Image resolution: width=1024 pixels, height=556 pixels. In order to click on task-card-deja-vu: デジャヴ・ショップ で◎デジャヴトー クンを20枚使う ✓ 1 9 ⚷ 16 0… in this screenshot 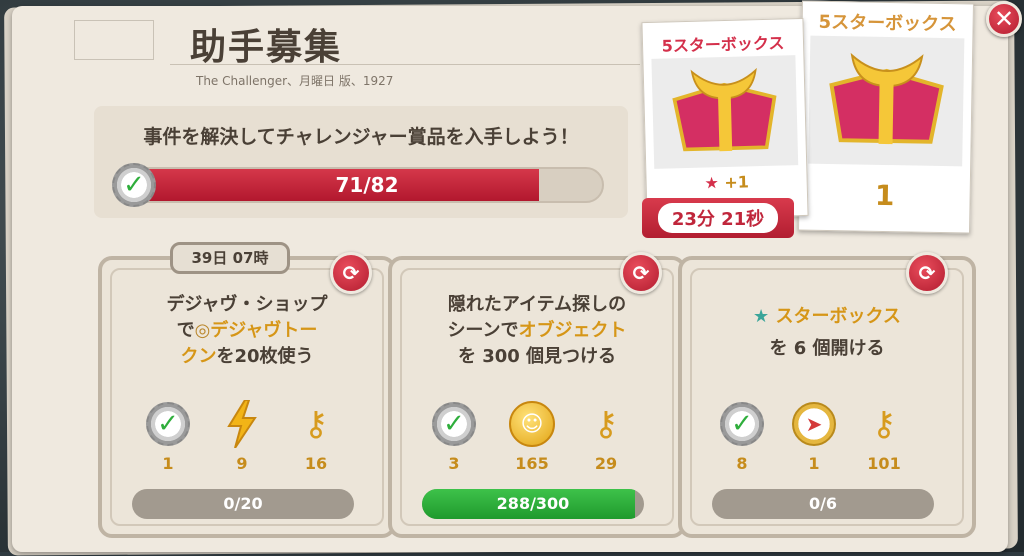, I will do `click(247, 397)`.